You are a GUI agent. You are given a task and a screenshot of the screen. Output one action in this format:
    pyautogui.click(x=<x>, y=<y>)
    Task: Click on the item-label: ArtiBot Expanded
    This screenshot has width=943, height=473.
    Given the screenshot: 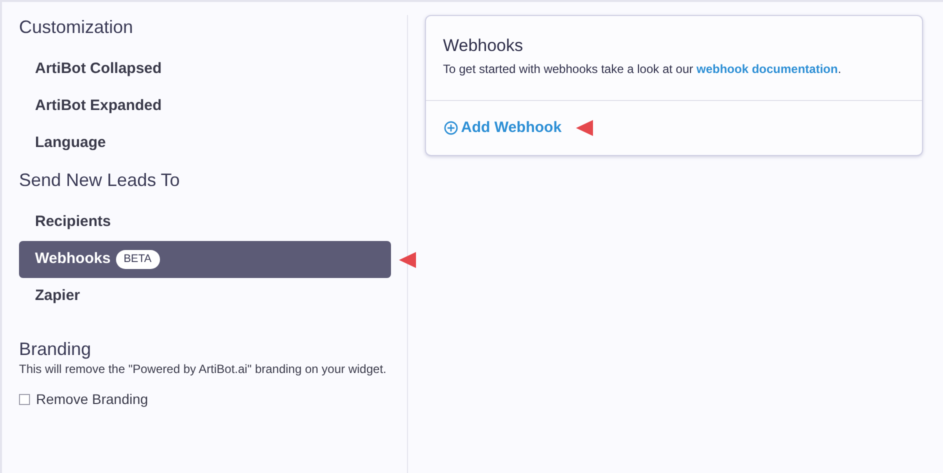 What is the action you would take?
    pyautogui.click(x=98, y=106)
    